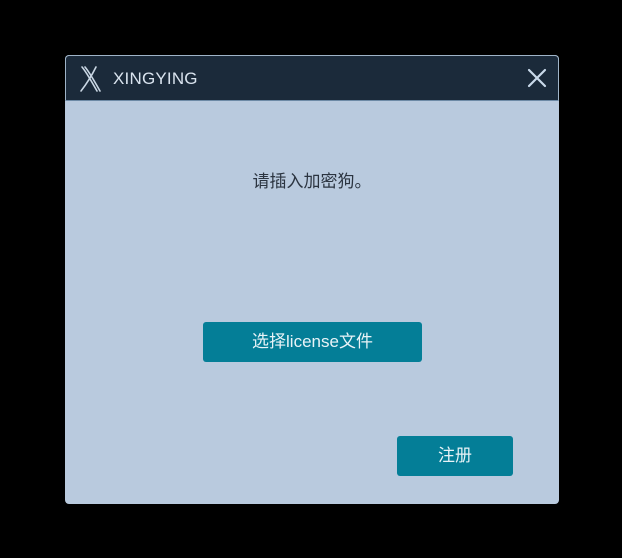  Describe the element at coordinates (312, 78) in the screenshot. I see `title-bar: XINGYING` at that location.